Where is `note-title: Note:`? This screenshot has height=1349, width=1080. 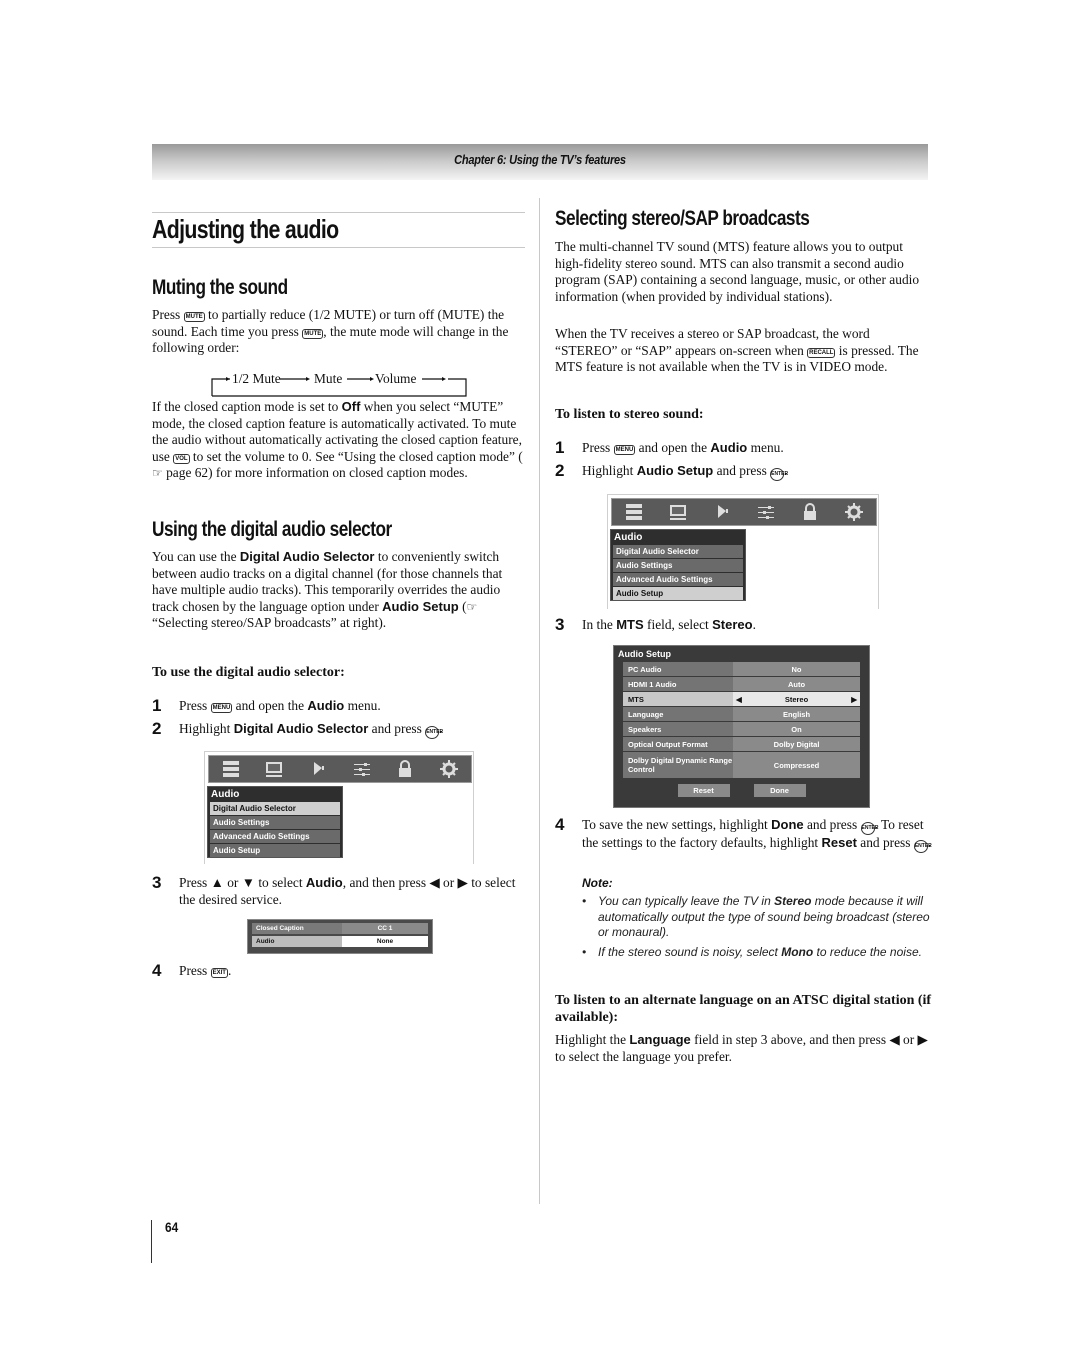
note-title: Note: is located at coordinates (597, 883).